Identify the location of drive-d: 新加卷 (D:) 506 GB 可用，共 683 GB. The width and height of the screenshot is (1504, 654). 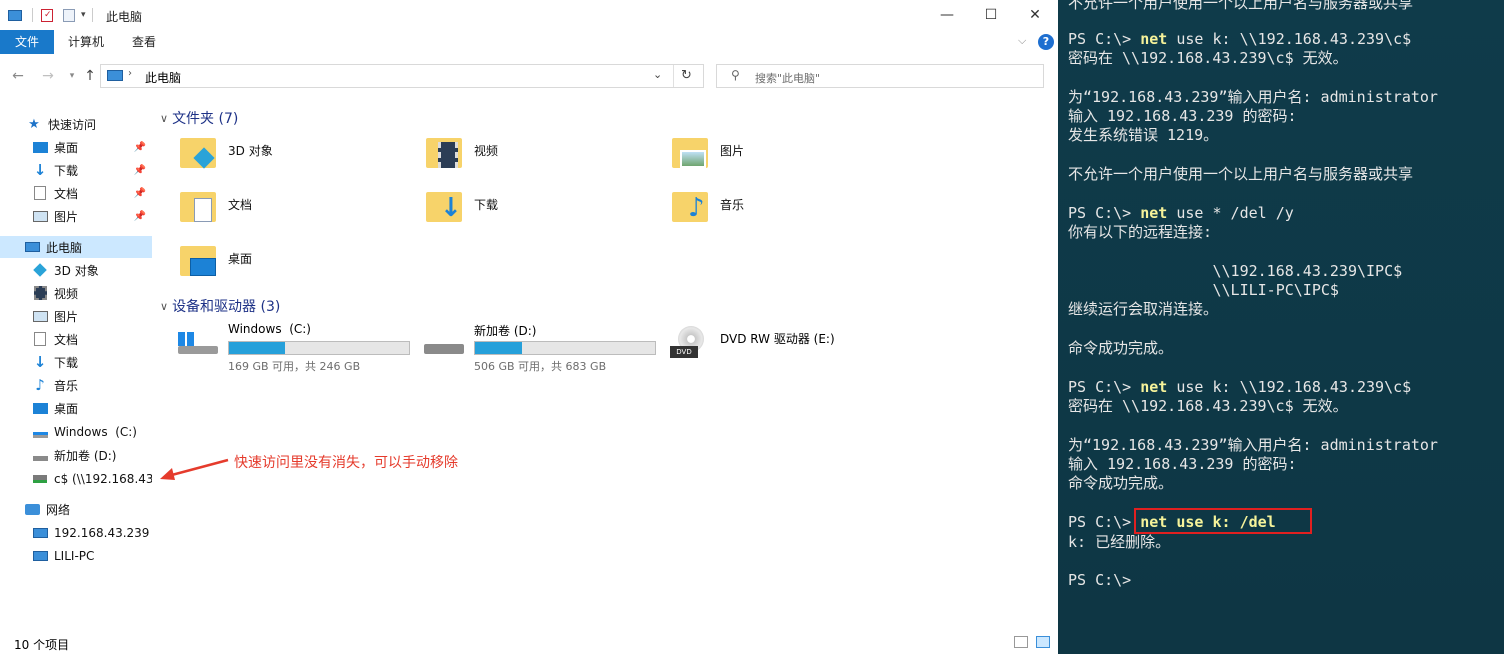
(542, 350).